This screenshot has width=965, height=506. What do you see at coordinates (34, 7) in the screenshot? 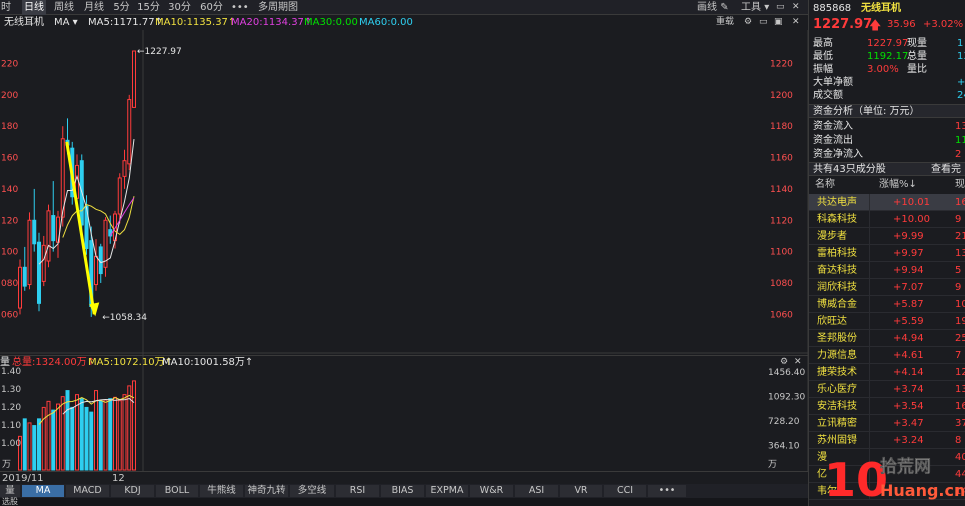
I see `period-tab-1: 日线` at bounding box center [34, 7].